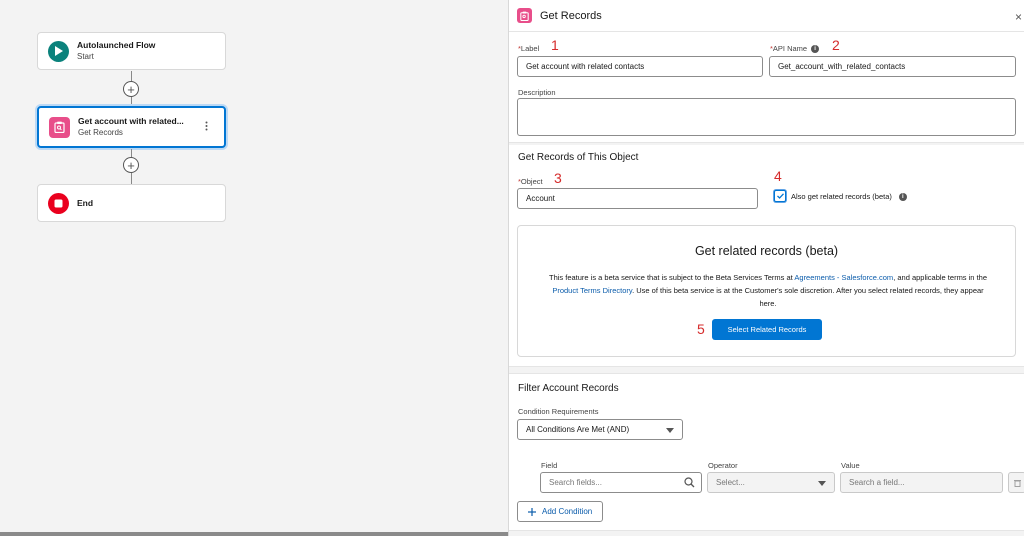 This screenshot has height=536, width=1024. I want to click on object-section-title: Get Records of This Object, so click(578, 157).